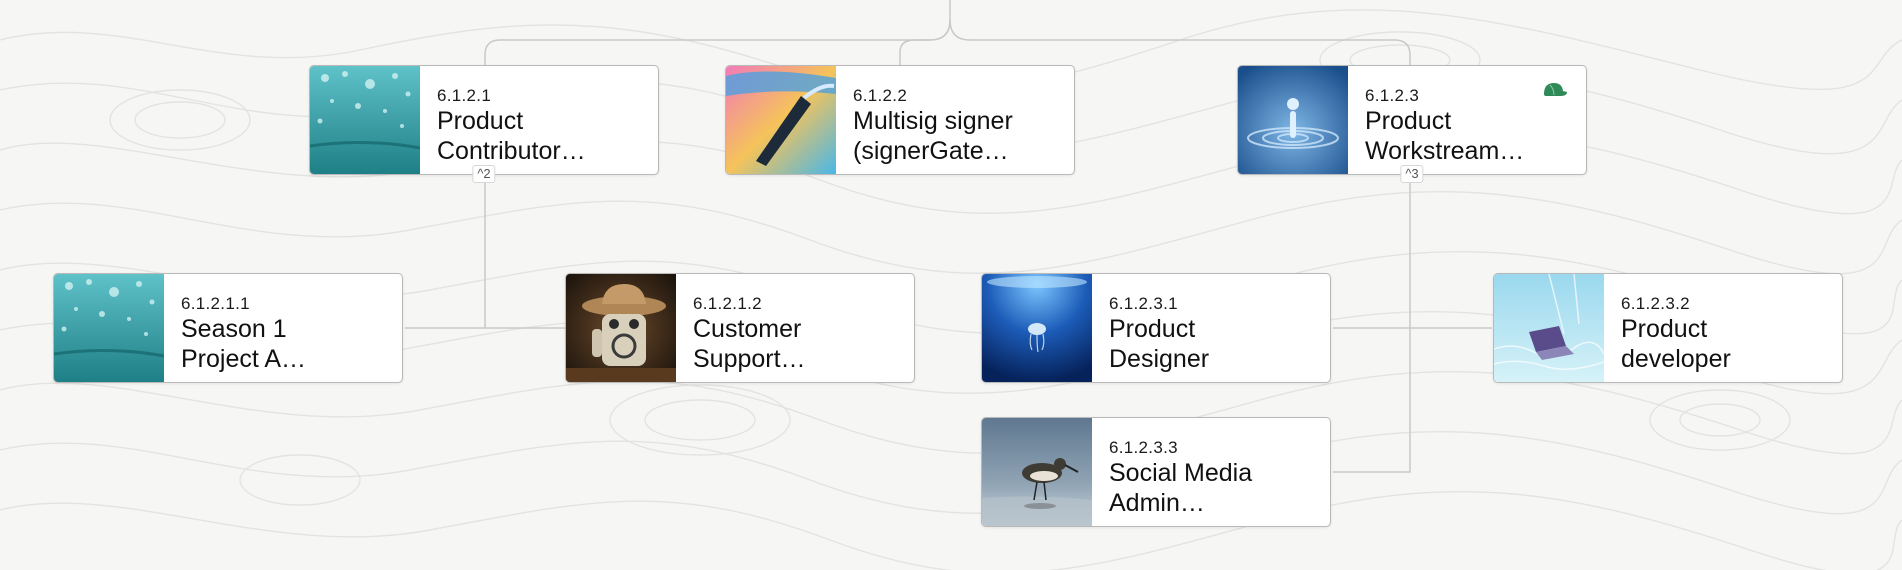 This screenshot has height=570, width=1902. Describe the element at coordinates (1037, 328) in the screenshot. I see `jellyfish-image` at that location.